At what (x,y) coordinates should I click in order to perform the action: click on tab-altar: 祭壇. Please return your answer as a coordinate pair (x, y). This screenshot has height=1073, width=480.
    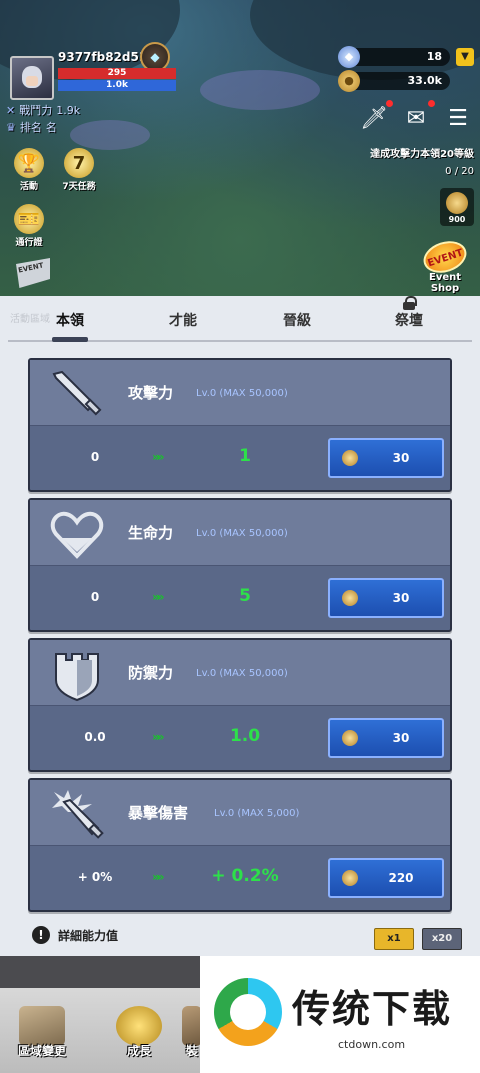
    Looking at the image, I should click on (409, 320).